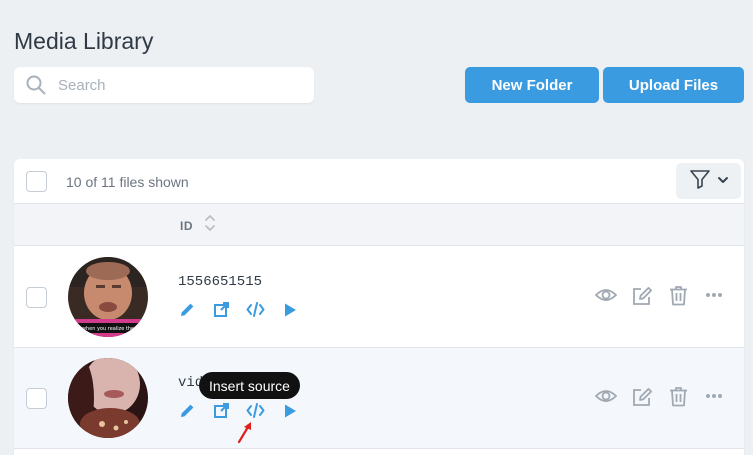 Image resolution: width=753 pixels, height=455 pixels. I want to click on new-folder-button: New Folder, so click(532, 85).